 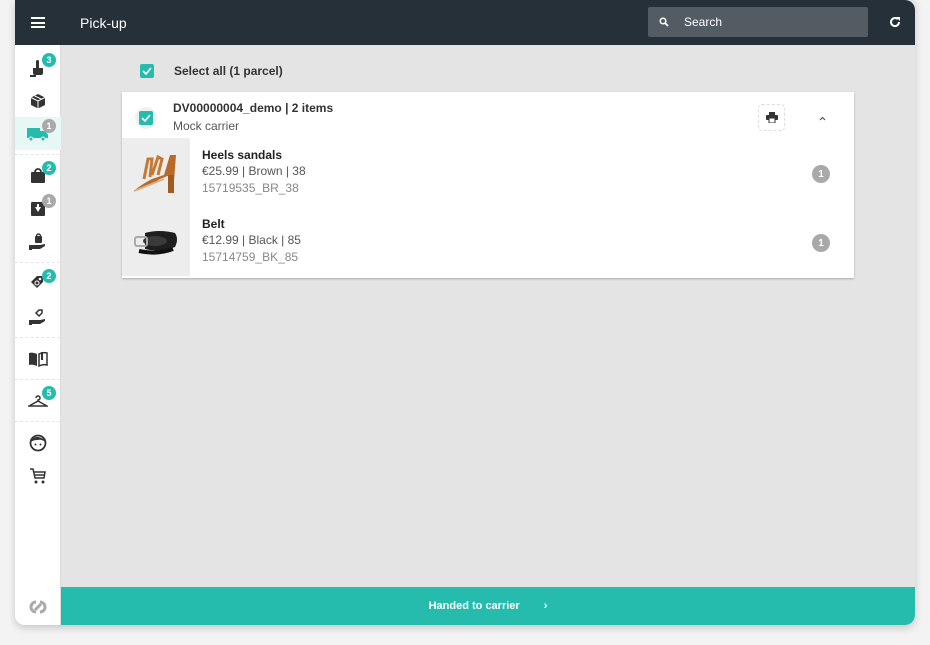 I want to click on select-all-checkbox, so click(x=147, y=71).